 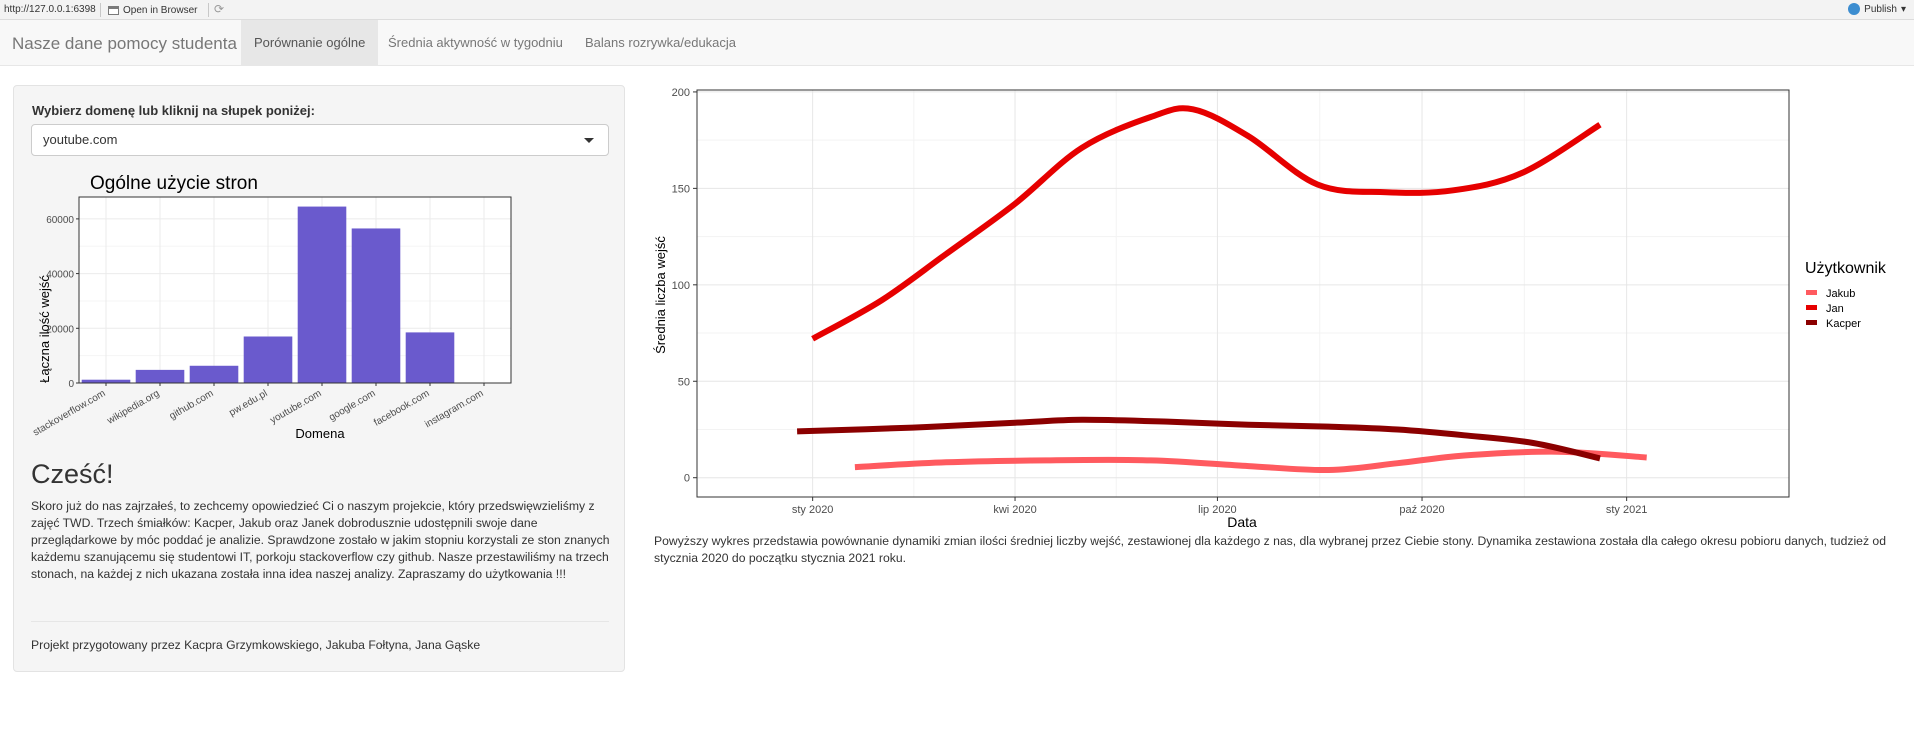 What do you see at coordinates (681, 93) in the screenshot?
I see `line-ytick-label: 200` at bounding box center [681, 93].